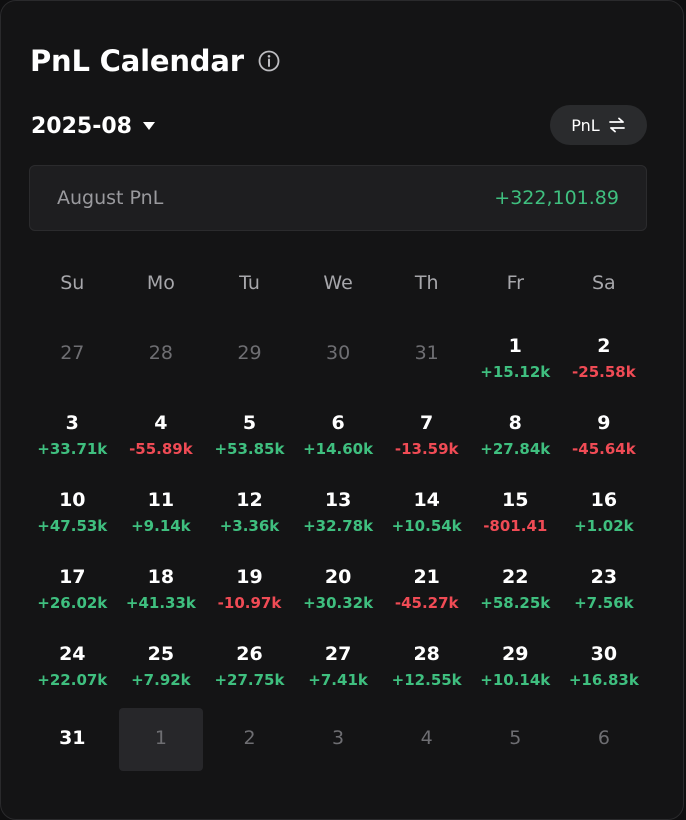 The image size is (686, 820). What do you see at coordinates (338, 737) in the screenshot?
I see `calendar-day-cell: 3` at bounding box center [338, 737].